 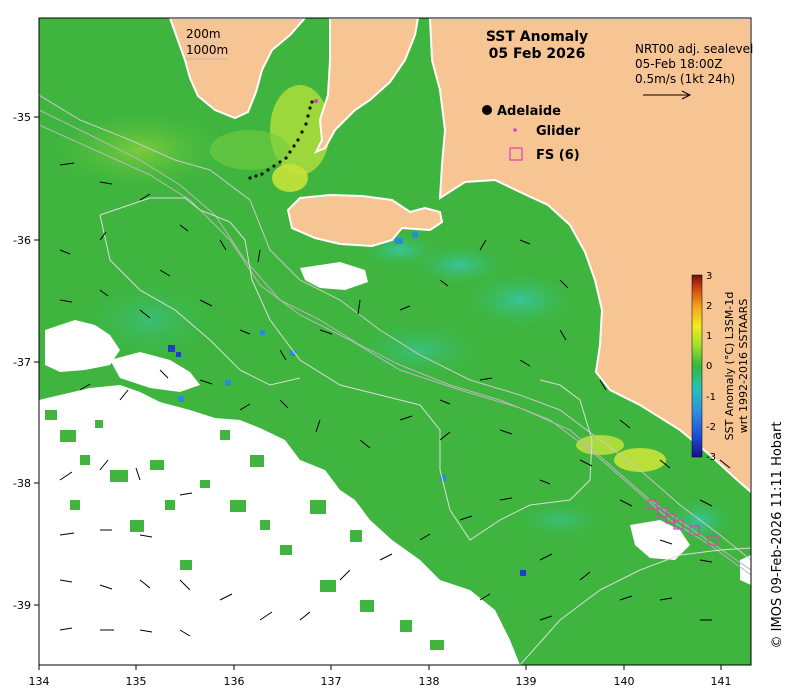 I want to click on colorbar-title-line2: wrt 1992-2016 SSTAARS, so click(x=743, y=366).